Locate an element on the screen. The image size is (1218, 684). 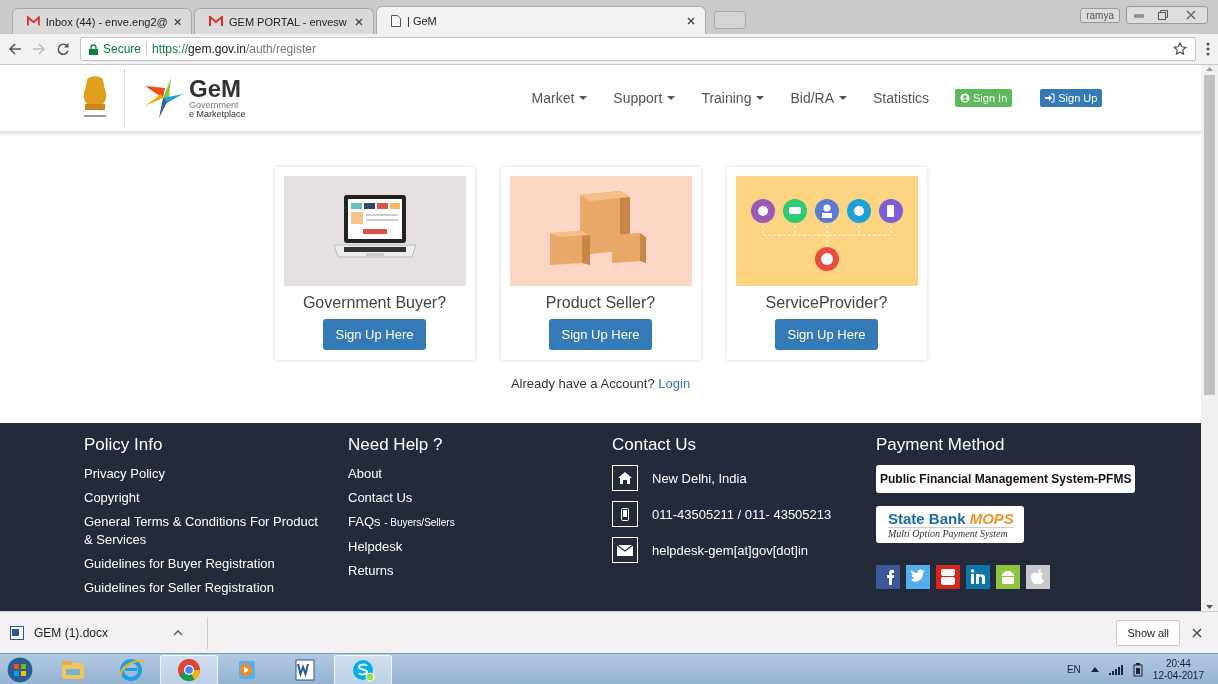
clock: 20:44 12-04-2017 is located at coordinates (1178, 669).